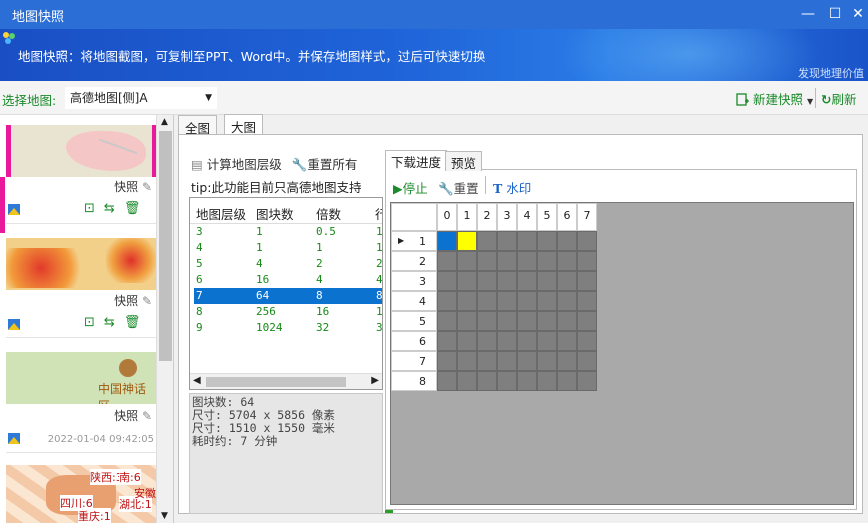  I want to click on table-hscrollbar: ◀ ▶, so click(286, 381).